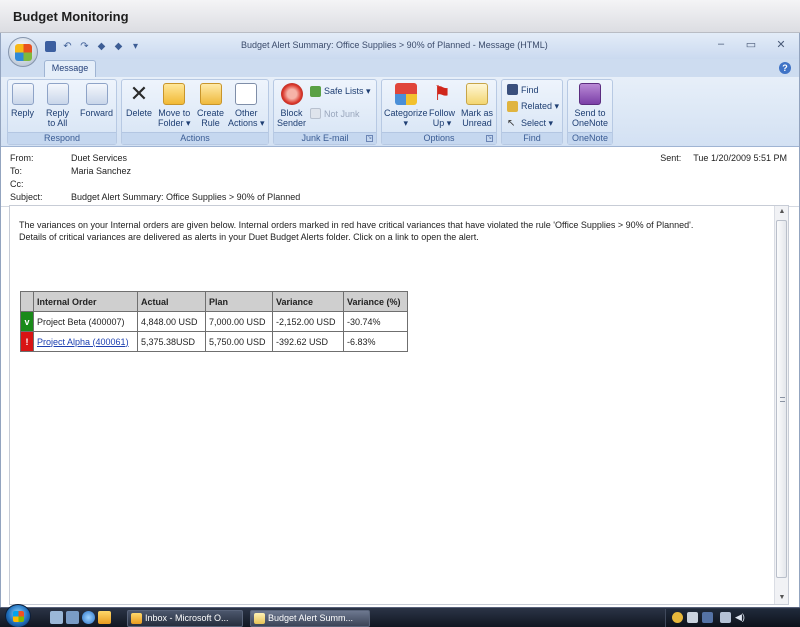 The height and width of the screenshot is (627, 800). What do you see at coordinates (740, 617) in the screenshot?
I see `volume-icon: ◀)` at bounding box center [740, 617].